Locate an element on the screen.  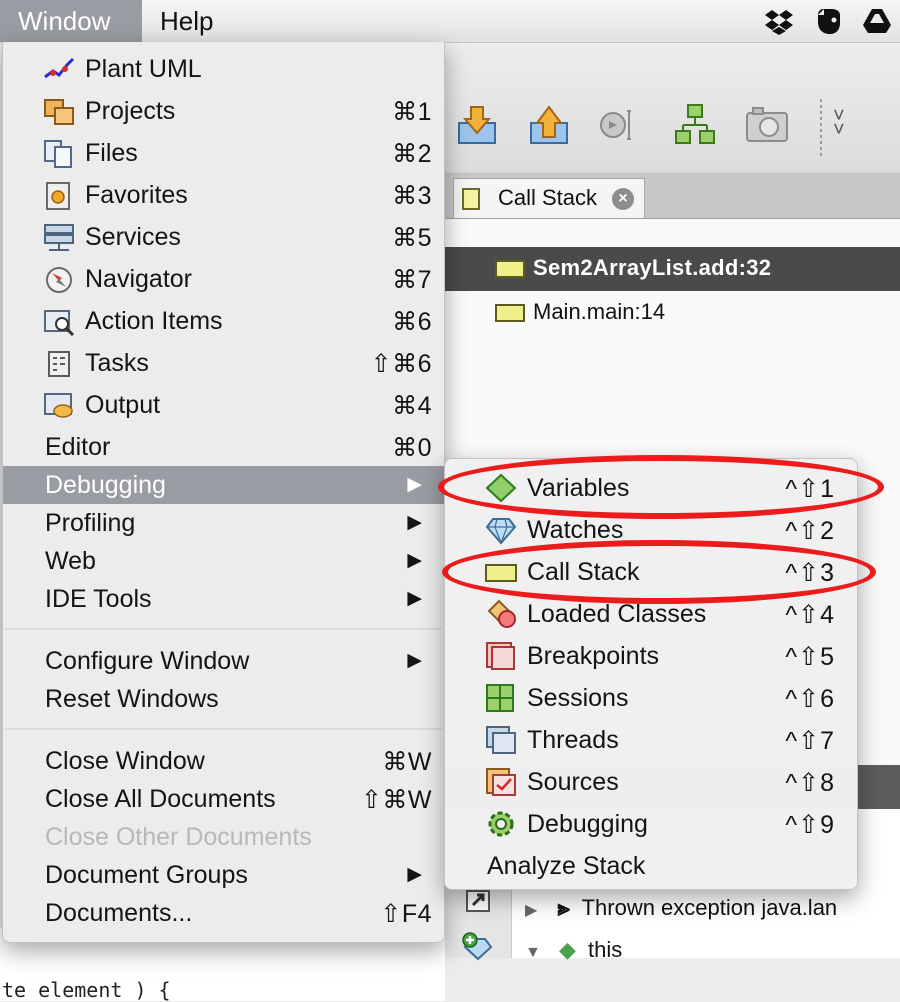
menu-item-ide-tools: IDE Tools ▶ is located at coordinates (223, 599).